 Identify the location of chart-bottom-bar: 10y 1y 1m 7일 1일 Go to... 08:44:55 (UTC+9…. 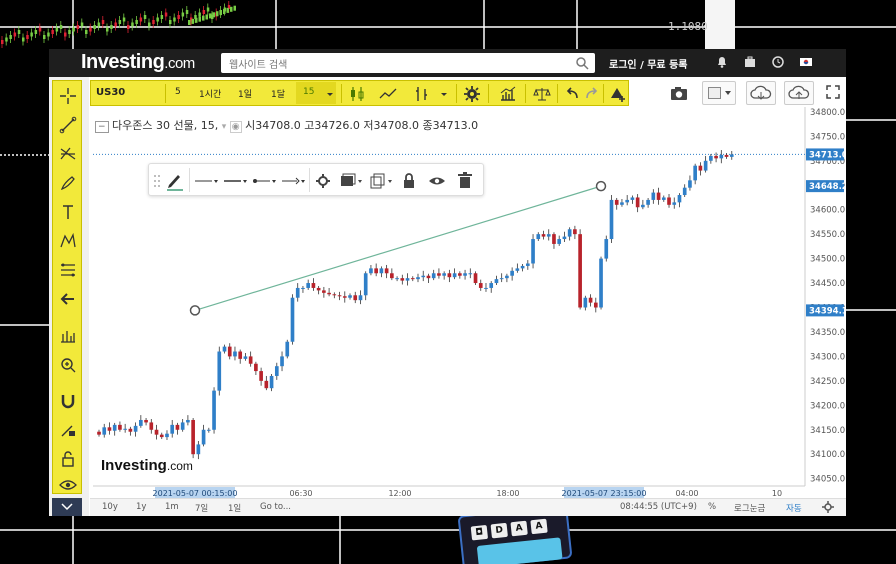
(468, 507).